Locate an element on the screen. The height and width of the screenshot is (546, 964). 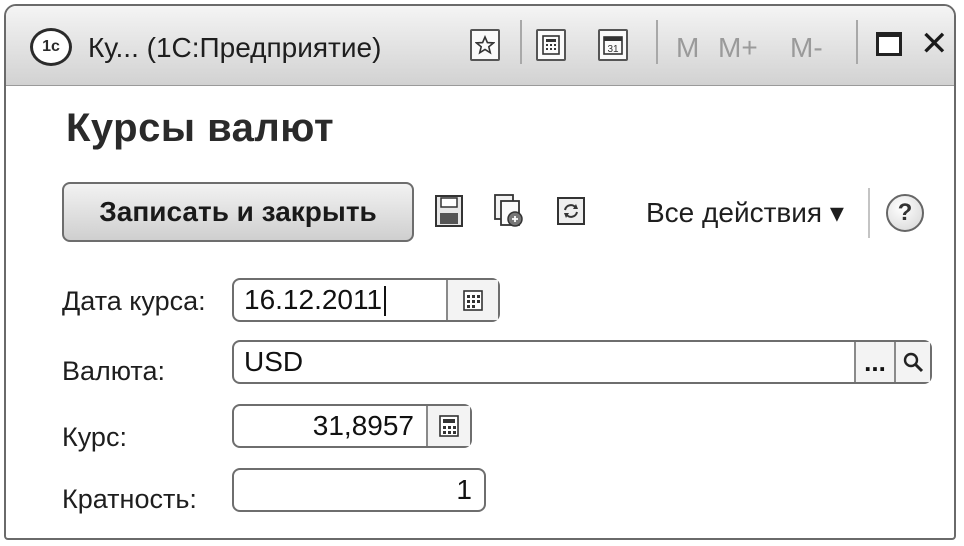
multiplicity-value: 1 is located at coordinates (359, 490).